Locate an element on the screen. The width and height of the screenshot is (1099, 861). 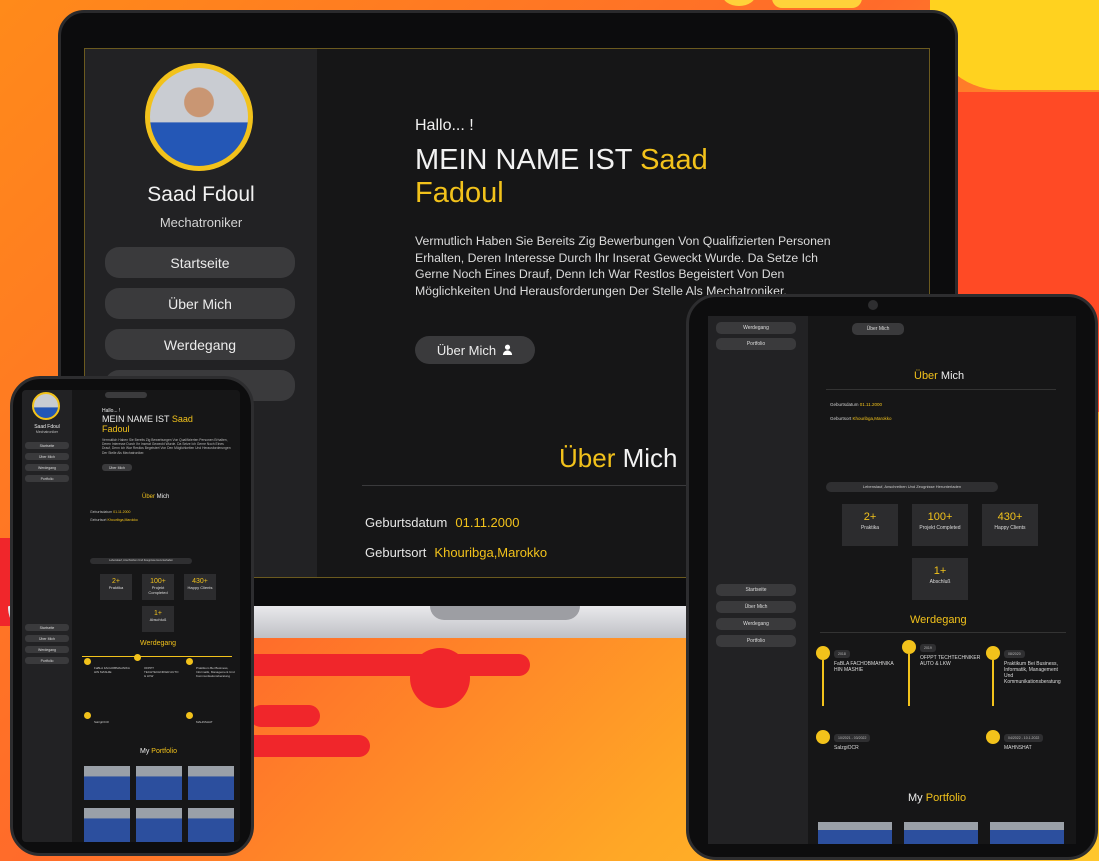
sidebar-item-ueber-mich: Über Mich is located at coordinates (200, 303).